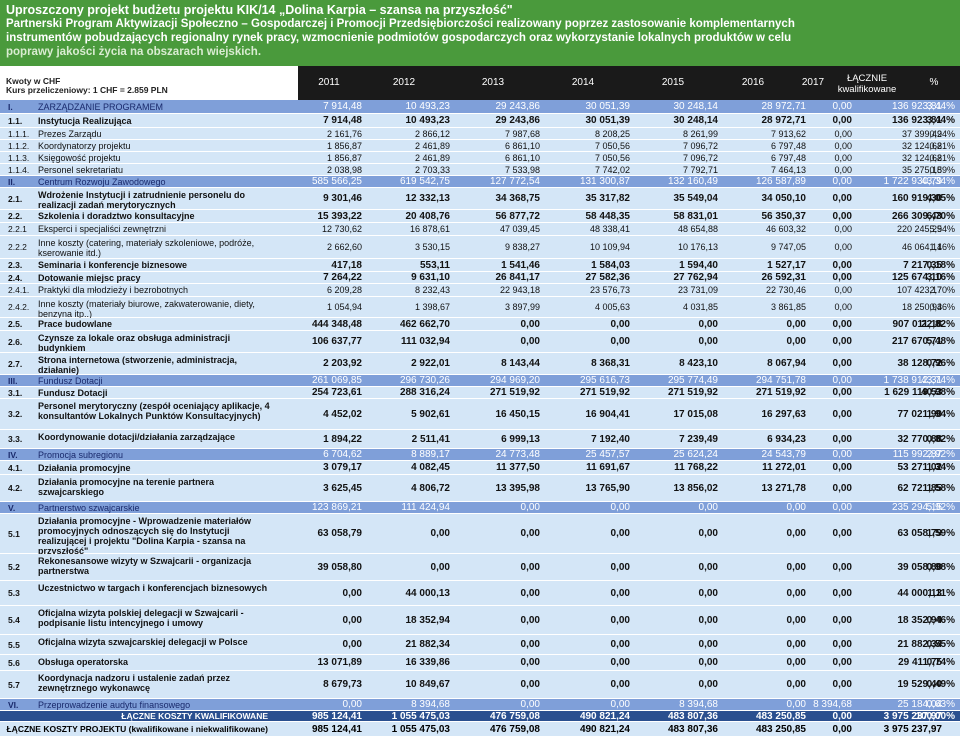 This screenshot has height=737, width=960. I want to click on row-value: 8 067,94, so click(786, 363).